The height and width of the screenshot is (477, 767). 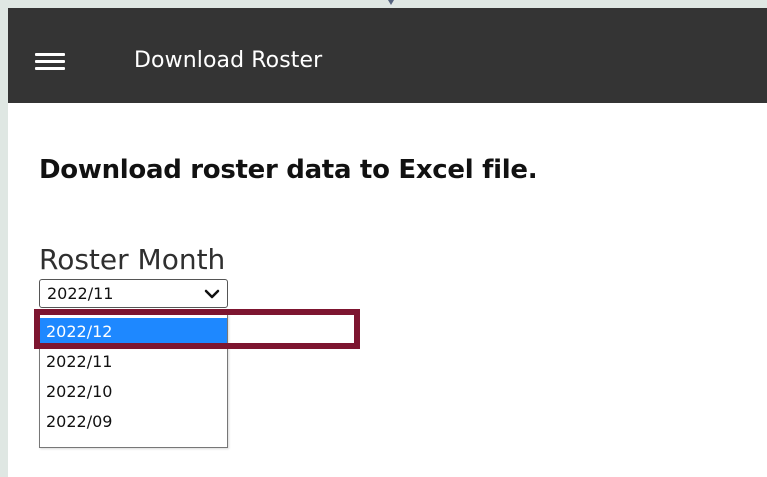 What do you see at coordinates (50, 54) in the screenshot?
I see `menu-line-top` at bounding box center [50, 54].